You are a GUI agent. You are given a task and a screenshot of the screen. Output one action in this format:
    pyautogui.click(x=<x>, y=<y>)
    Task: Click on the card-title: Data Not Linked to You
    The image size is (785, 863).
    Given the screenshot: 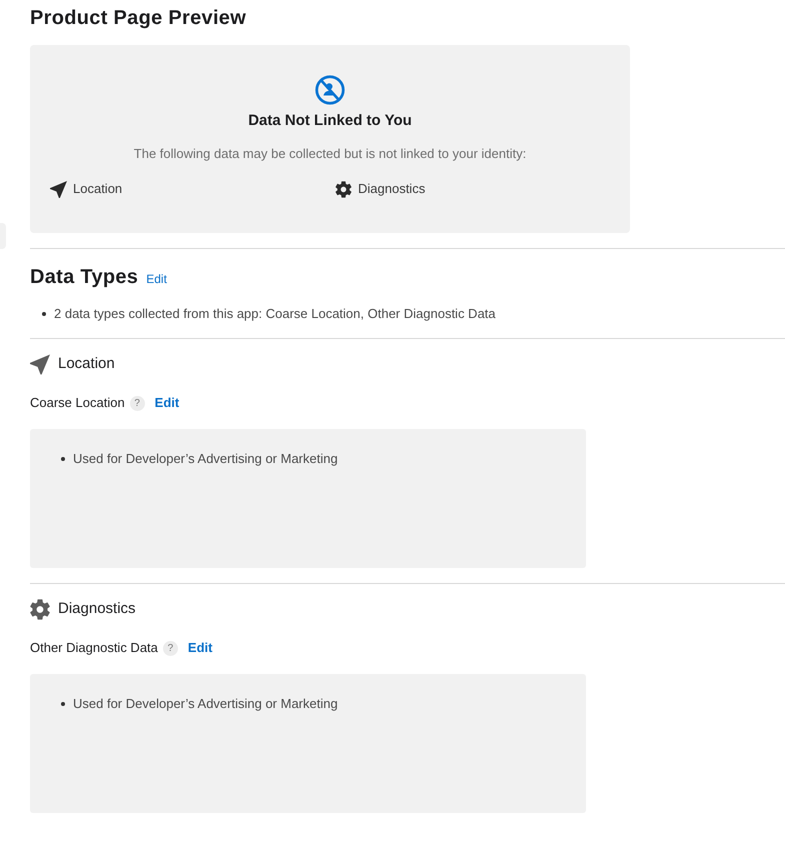 What is the action you would take?
    pyautogui.click(x=330, y=121)
    